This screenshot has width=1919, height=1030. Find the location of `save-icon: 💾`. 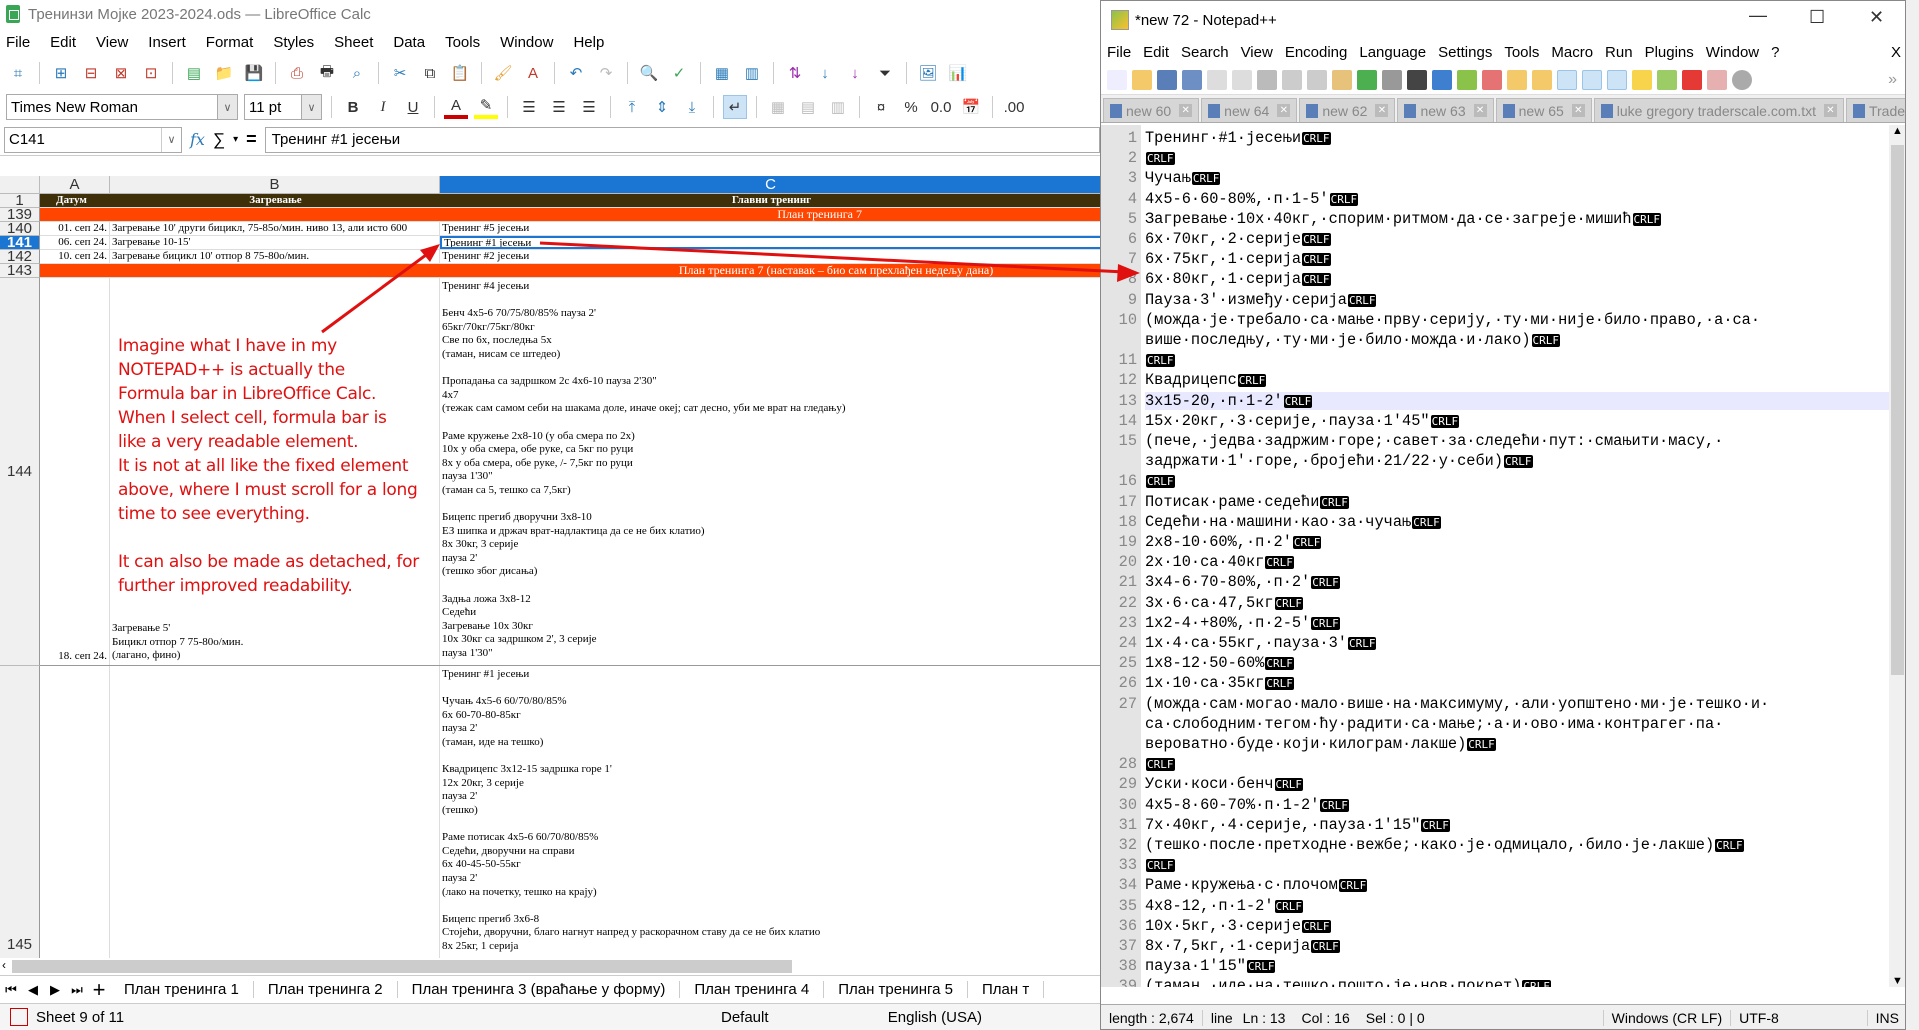

save-icon: 💾 is located at coordinates (254, 73).